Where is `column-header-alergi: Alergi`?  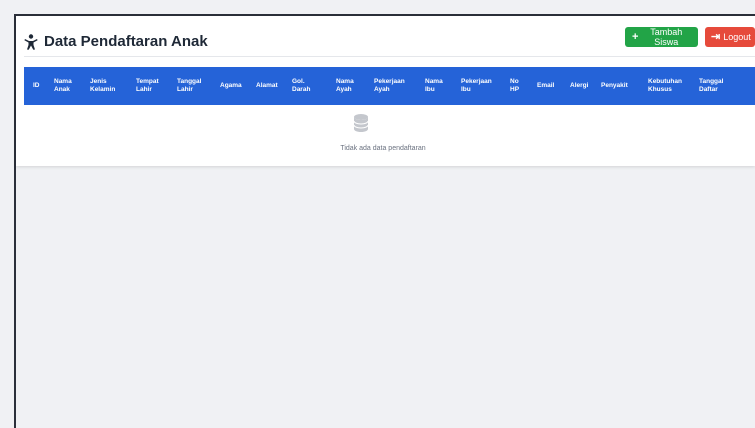 column-header-alergi: Alergi is located at coordinates (579, 85).